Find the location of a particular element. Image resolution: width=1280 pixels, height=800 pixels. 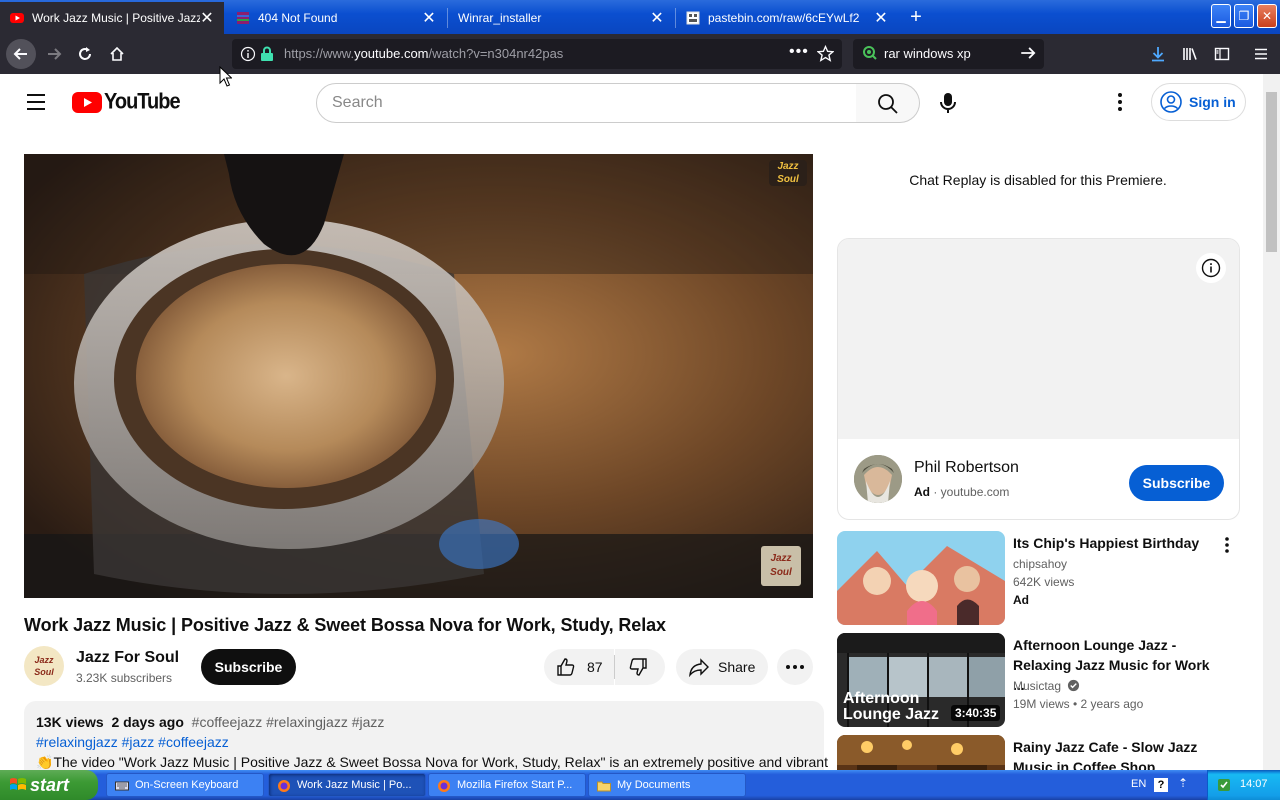

search-bar: rar windows xp is located at coordinates (948, 54).